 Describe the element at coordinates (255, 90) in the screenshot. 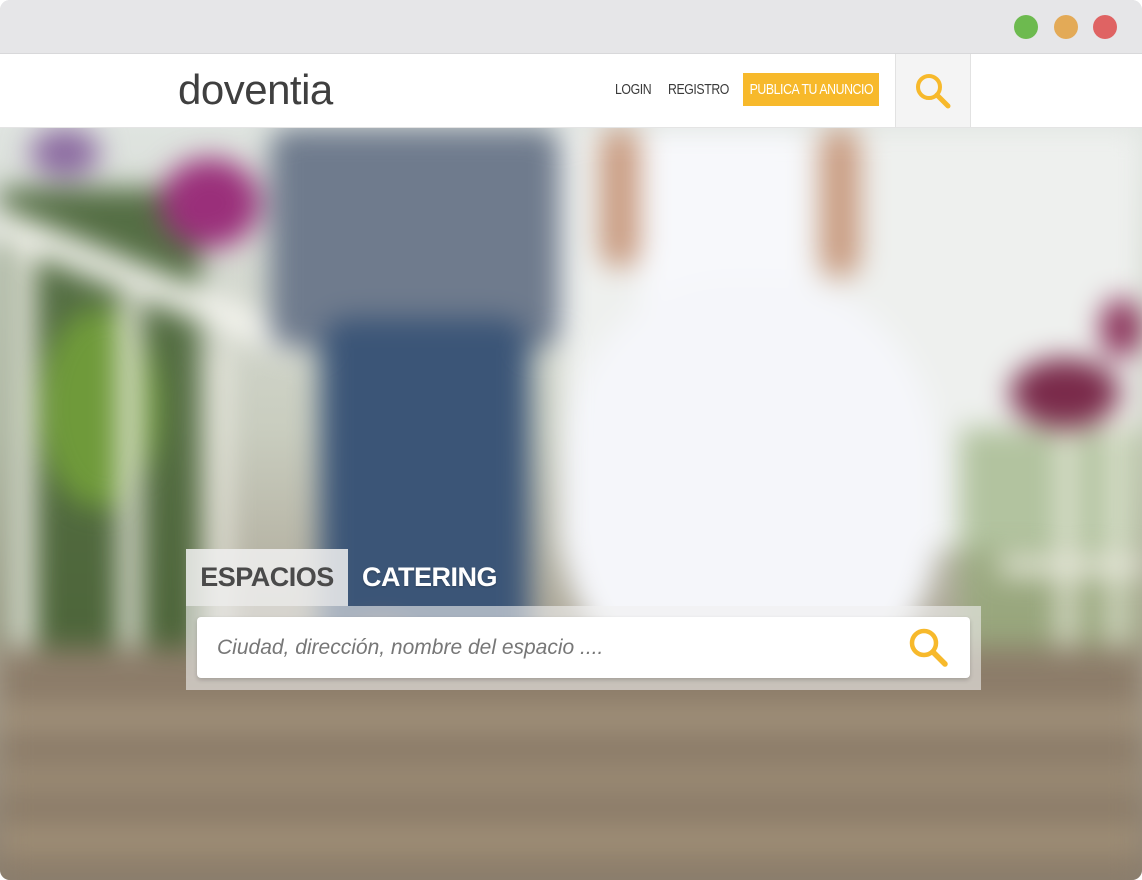

I see `logo: doventia` at that location.